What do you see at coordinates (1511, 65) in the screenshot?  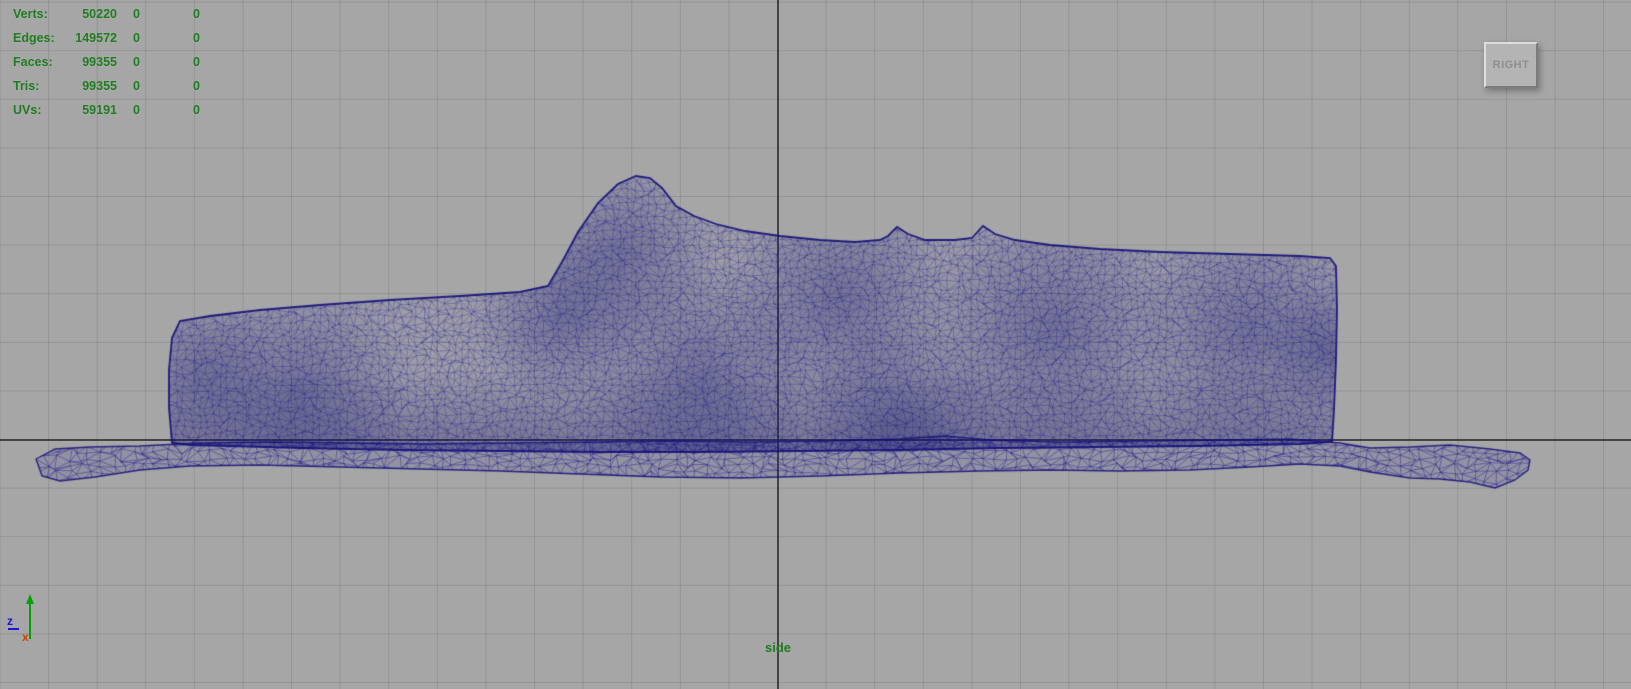 I see `view-cube-right-button: RIGHT` at bounding box center [1511, 65].